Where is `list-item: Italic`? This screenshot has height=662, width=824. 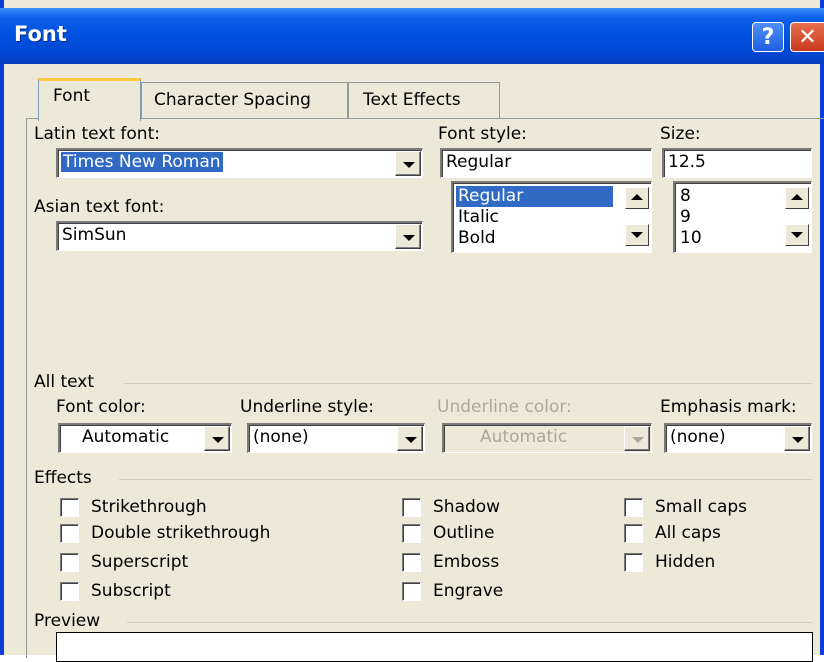 list-item: Italic is located at coordinates (477, 217).